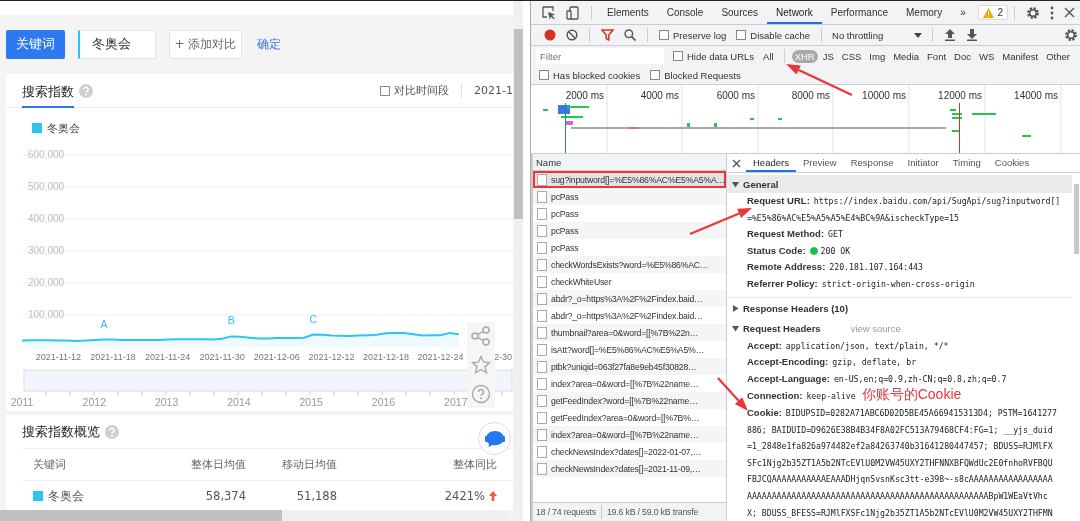 This screenshot has height=521, width=1080. I want to click on add-comparison-button: + 添加对比, so click(205, 44).